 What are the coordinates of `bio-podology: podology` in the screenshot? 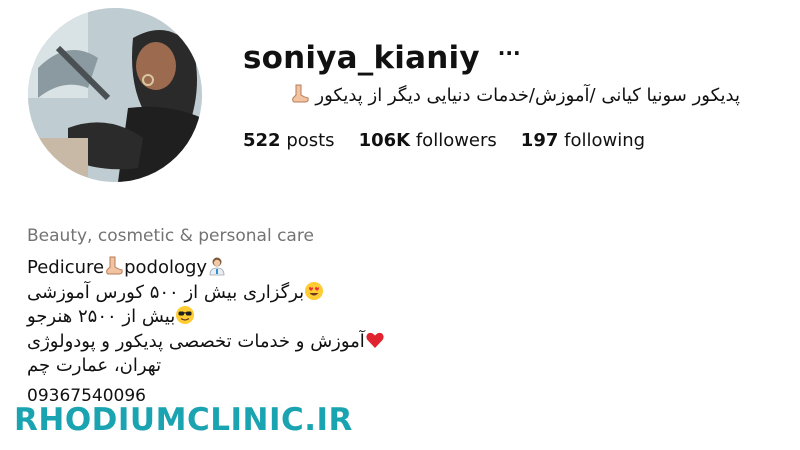 It's located at (166, 267).